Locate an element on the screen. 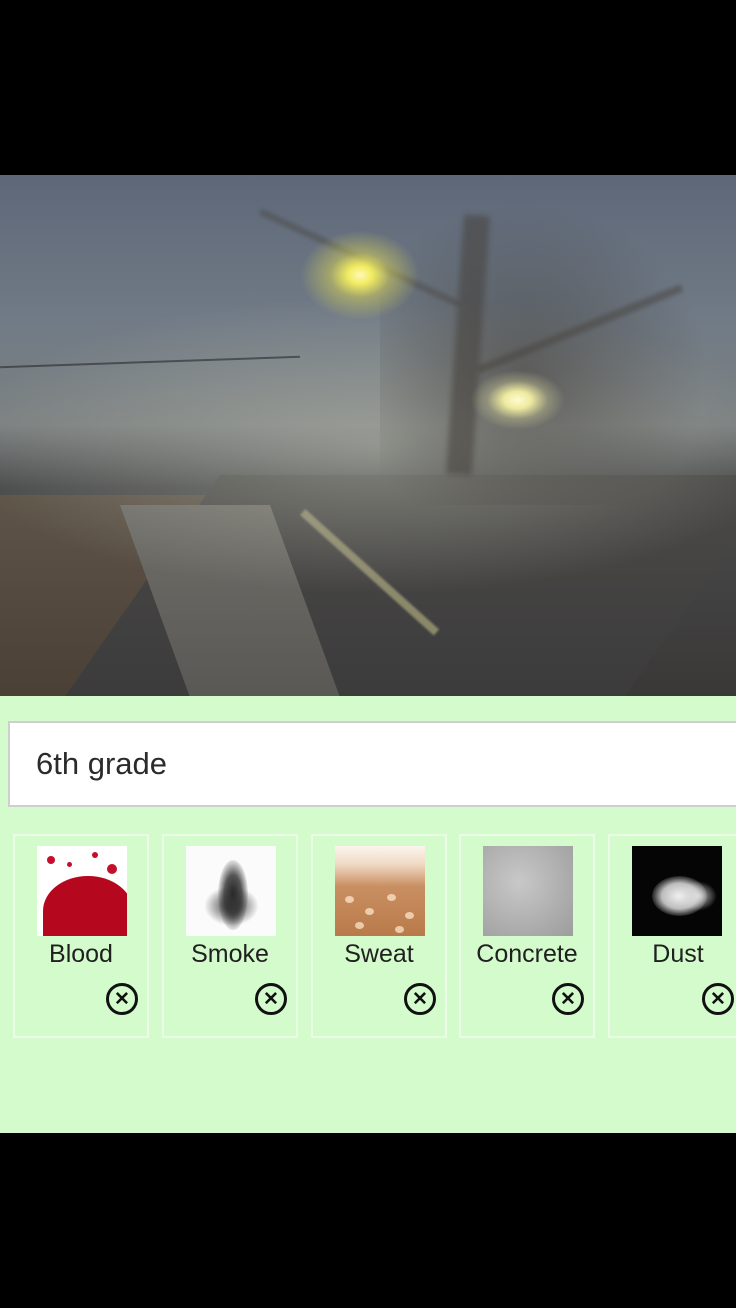 This screenshot has height=1308, width=736. effect-chip-smoke: Smoke ✕ is located at coordinates (230, 936).